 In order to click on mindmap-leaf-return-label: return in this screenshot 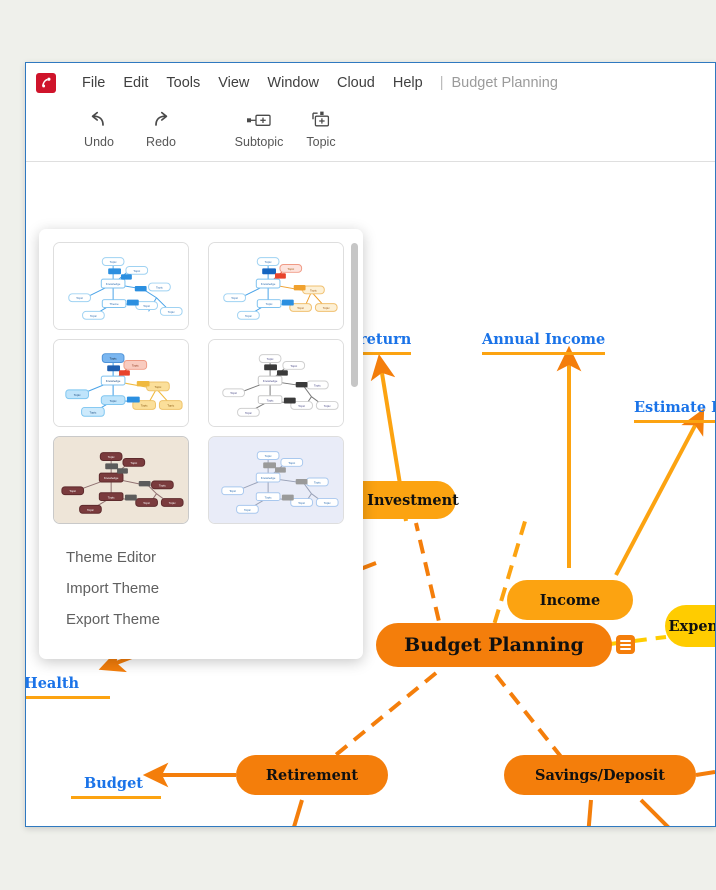, I will do `click(385, 339)`.